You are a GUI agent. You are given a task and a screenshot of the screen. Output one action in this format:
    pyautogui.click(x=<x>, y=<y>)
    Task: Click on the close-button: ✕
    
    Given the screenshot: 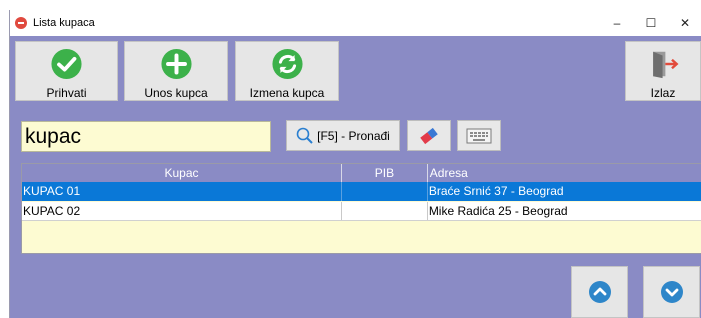 What is the action you would take?
    pyautogui.click(x=684, y=23)
    